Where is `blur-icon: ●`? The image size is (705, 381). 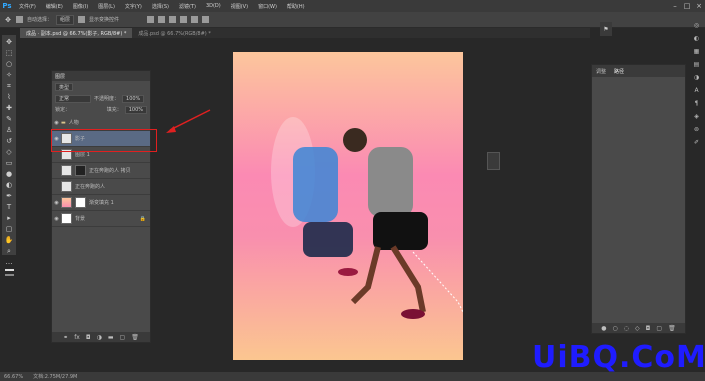 blur-icon: ● is located at coordinates (9, 174).